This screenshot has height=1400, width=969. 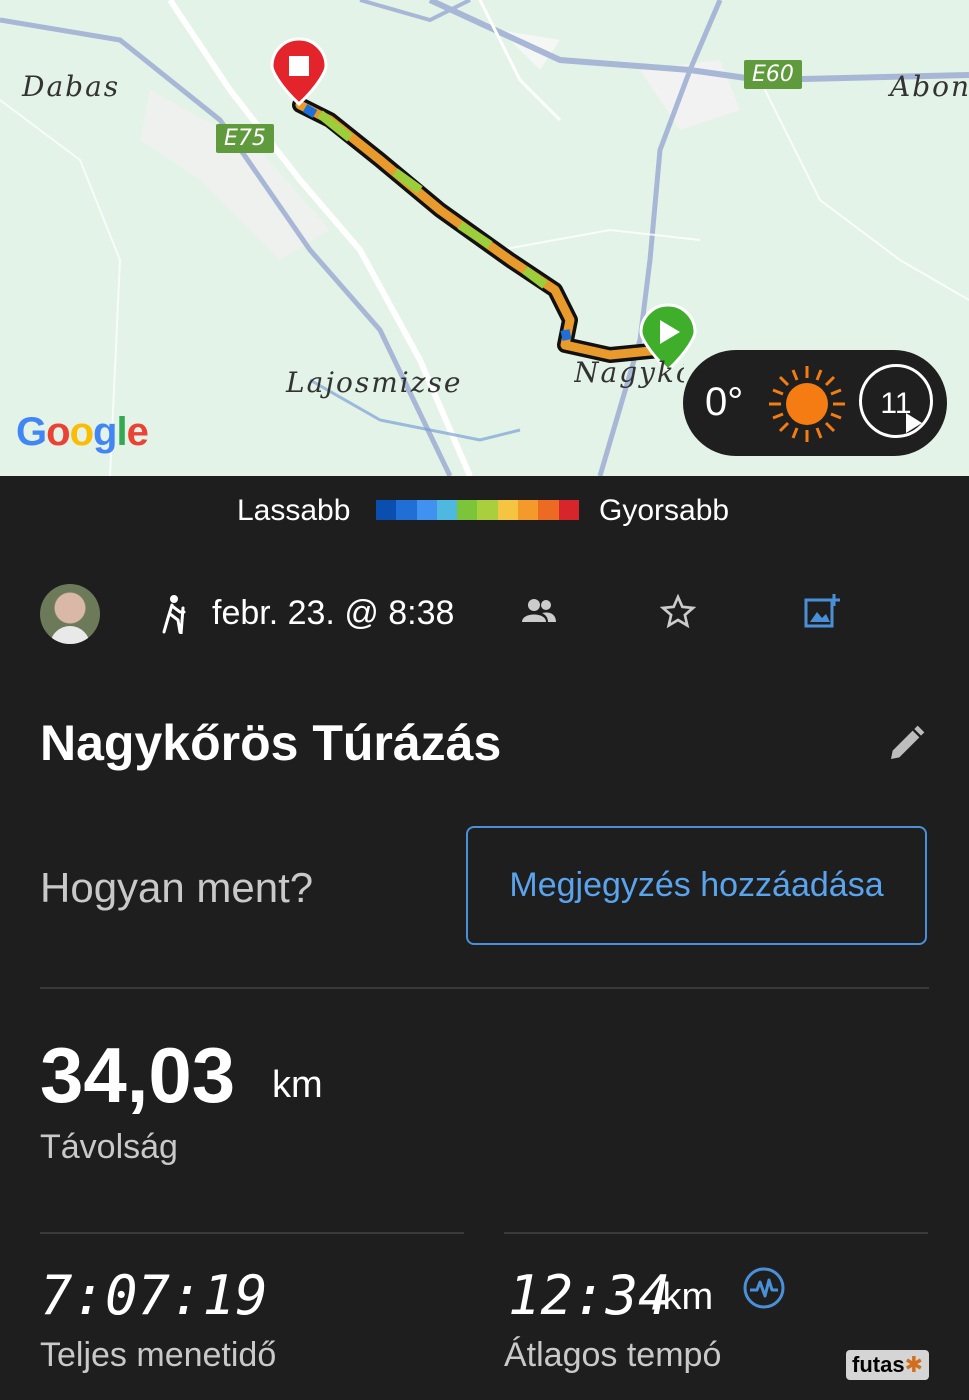 What do you see at coordinates (773, 74) in the screenshot?
I see `road-badge-e60: E60` at bounding box center [773, 74].